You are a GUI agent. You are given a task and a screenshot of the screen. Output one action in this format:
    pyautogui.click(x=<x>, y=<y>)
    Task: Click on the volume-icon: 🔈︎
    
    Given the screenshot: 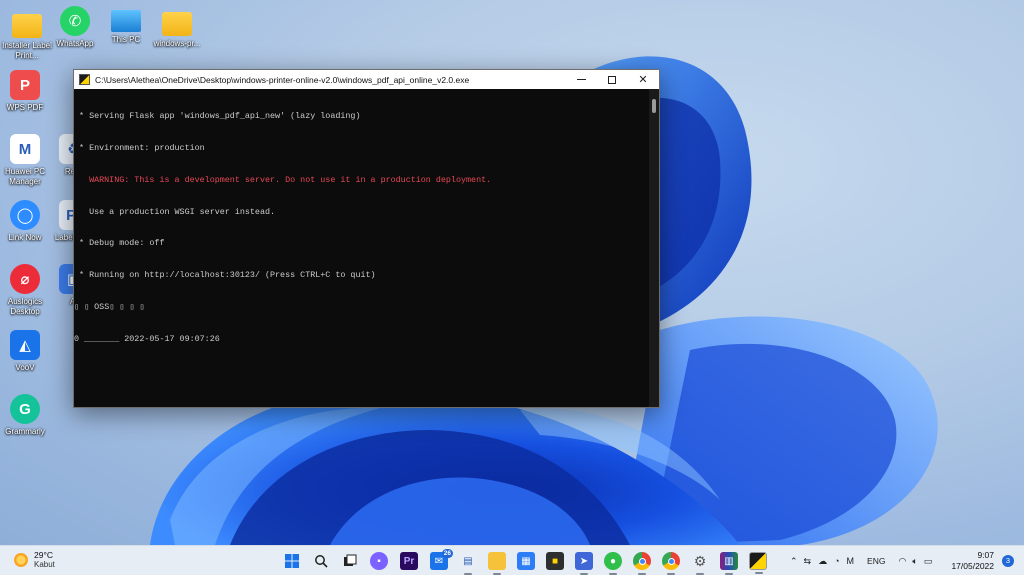 What is the action you would take?
    pyautogui.click(x=914, y=561)
    